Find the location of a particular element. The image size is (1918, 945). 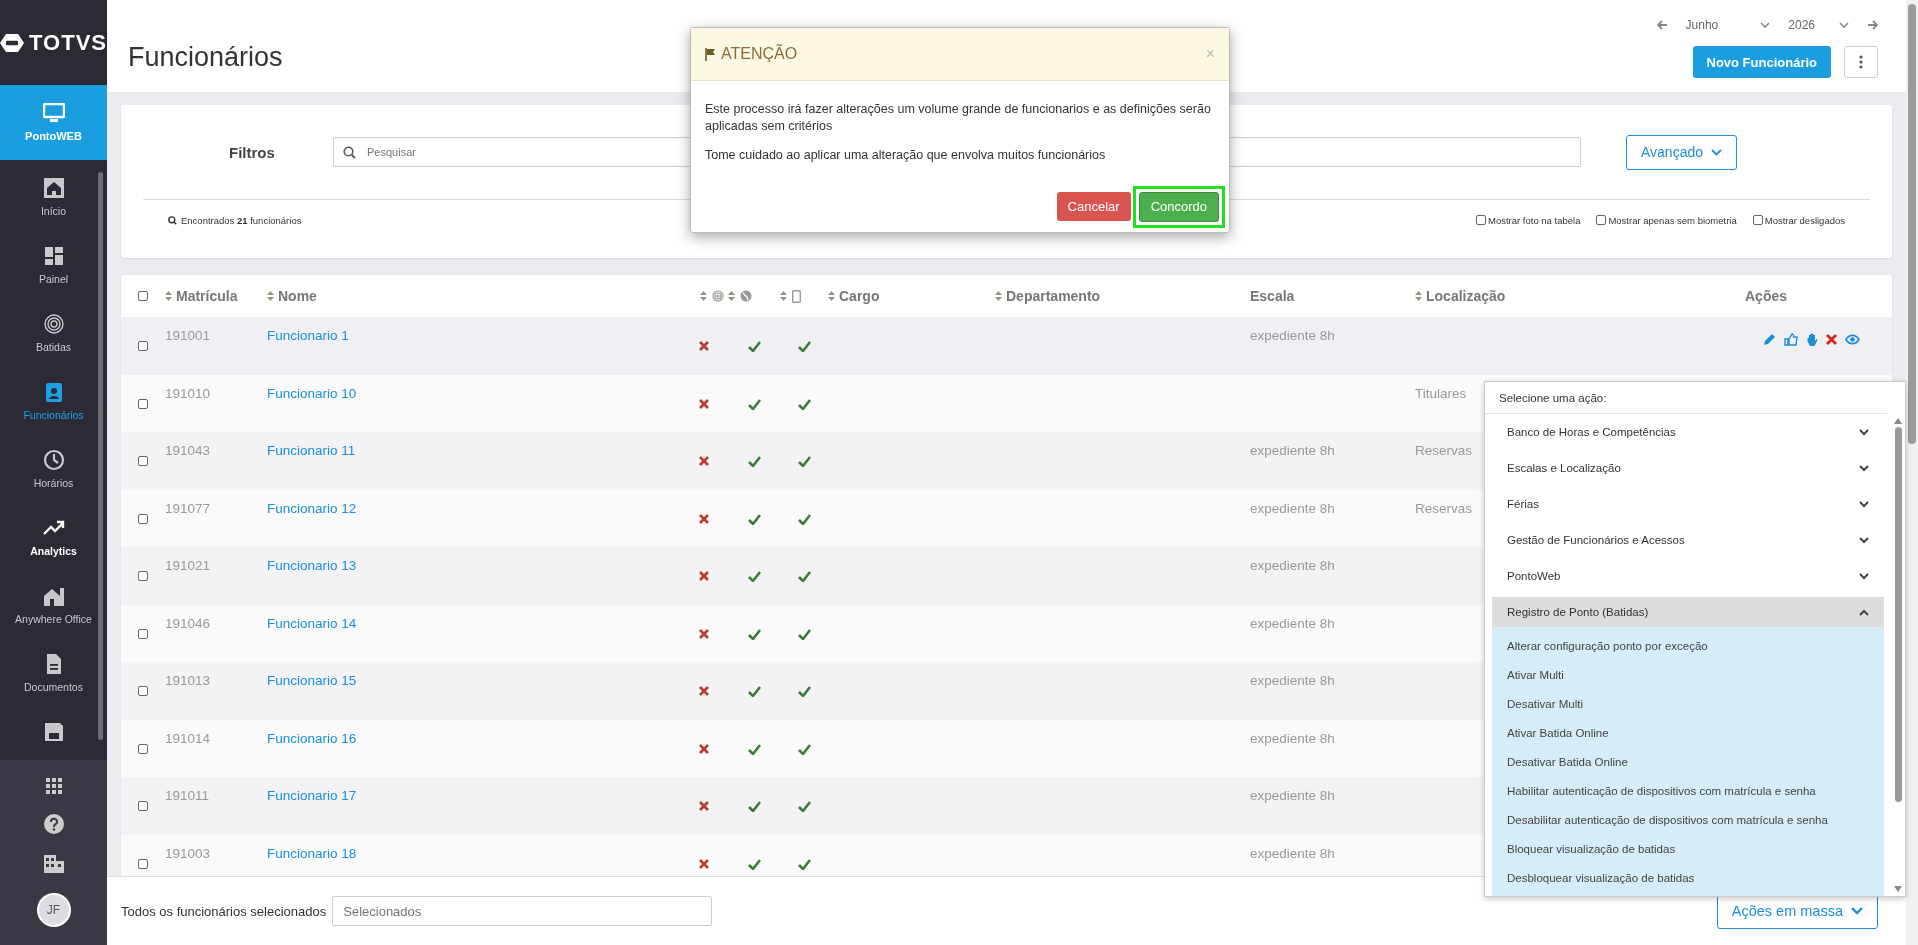

sidebar-item: Anywhere Office is located at coordinates (53, 619).